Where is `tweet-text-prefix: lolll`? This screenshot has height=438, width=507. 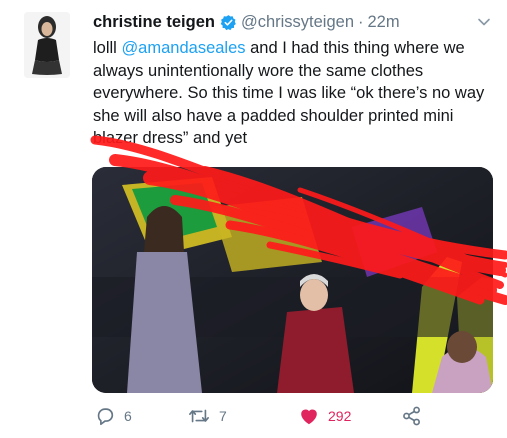 tweet-text-prefix: lolll is located at coordinates (107, 48).